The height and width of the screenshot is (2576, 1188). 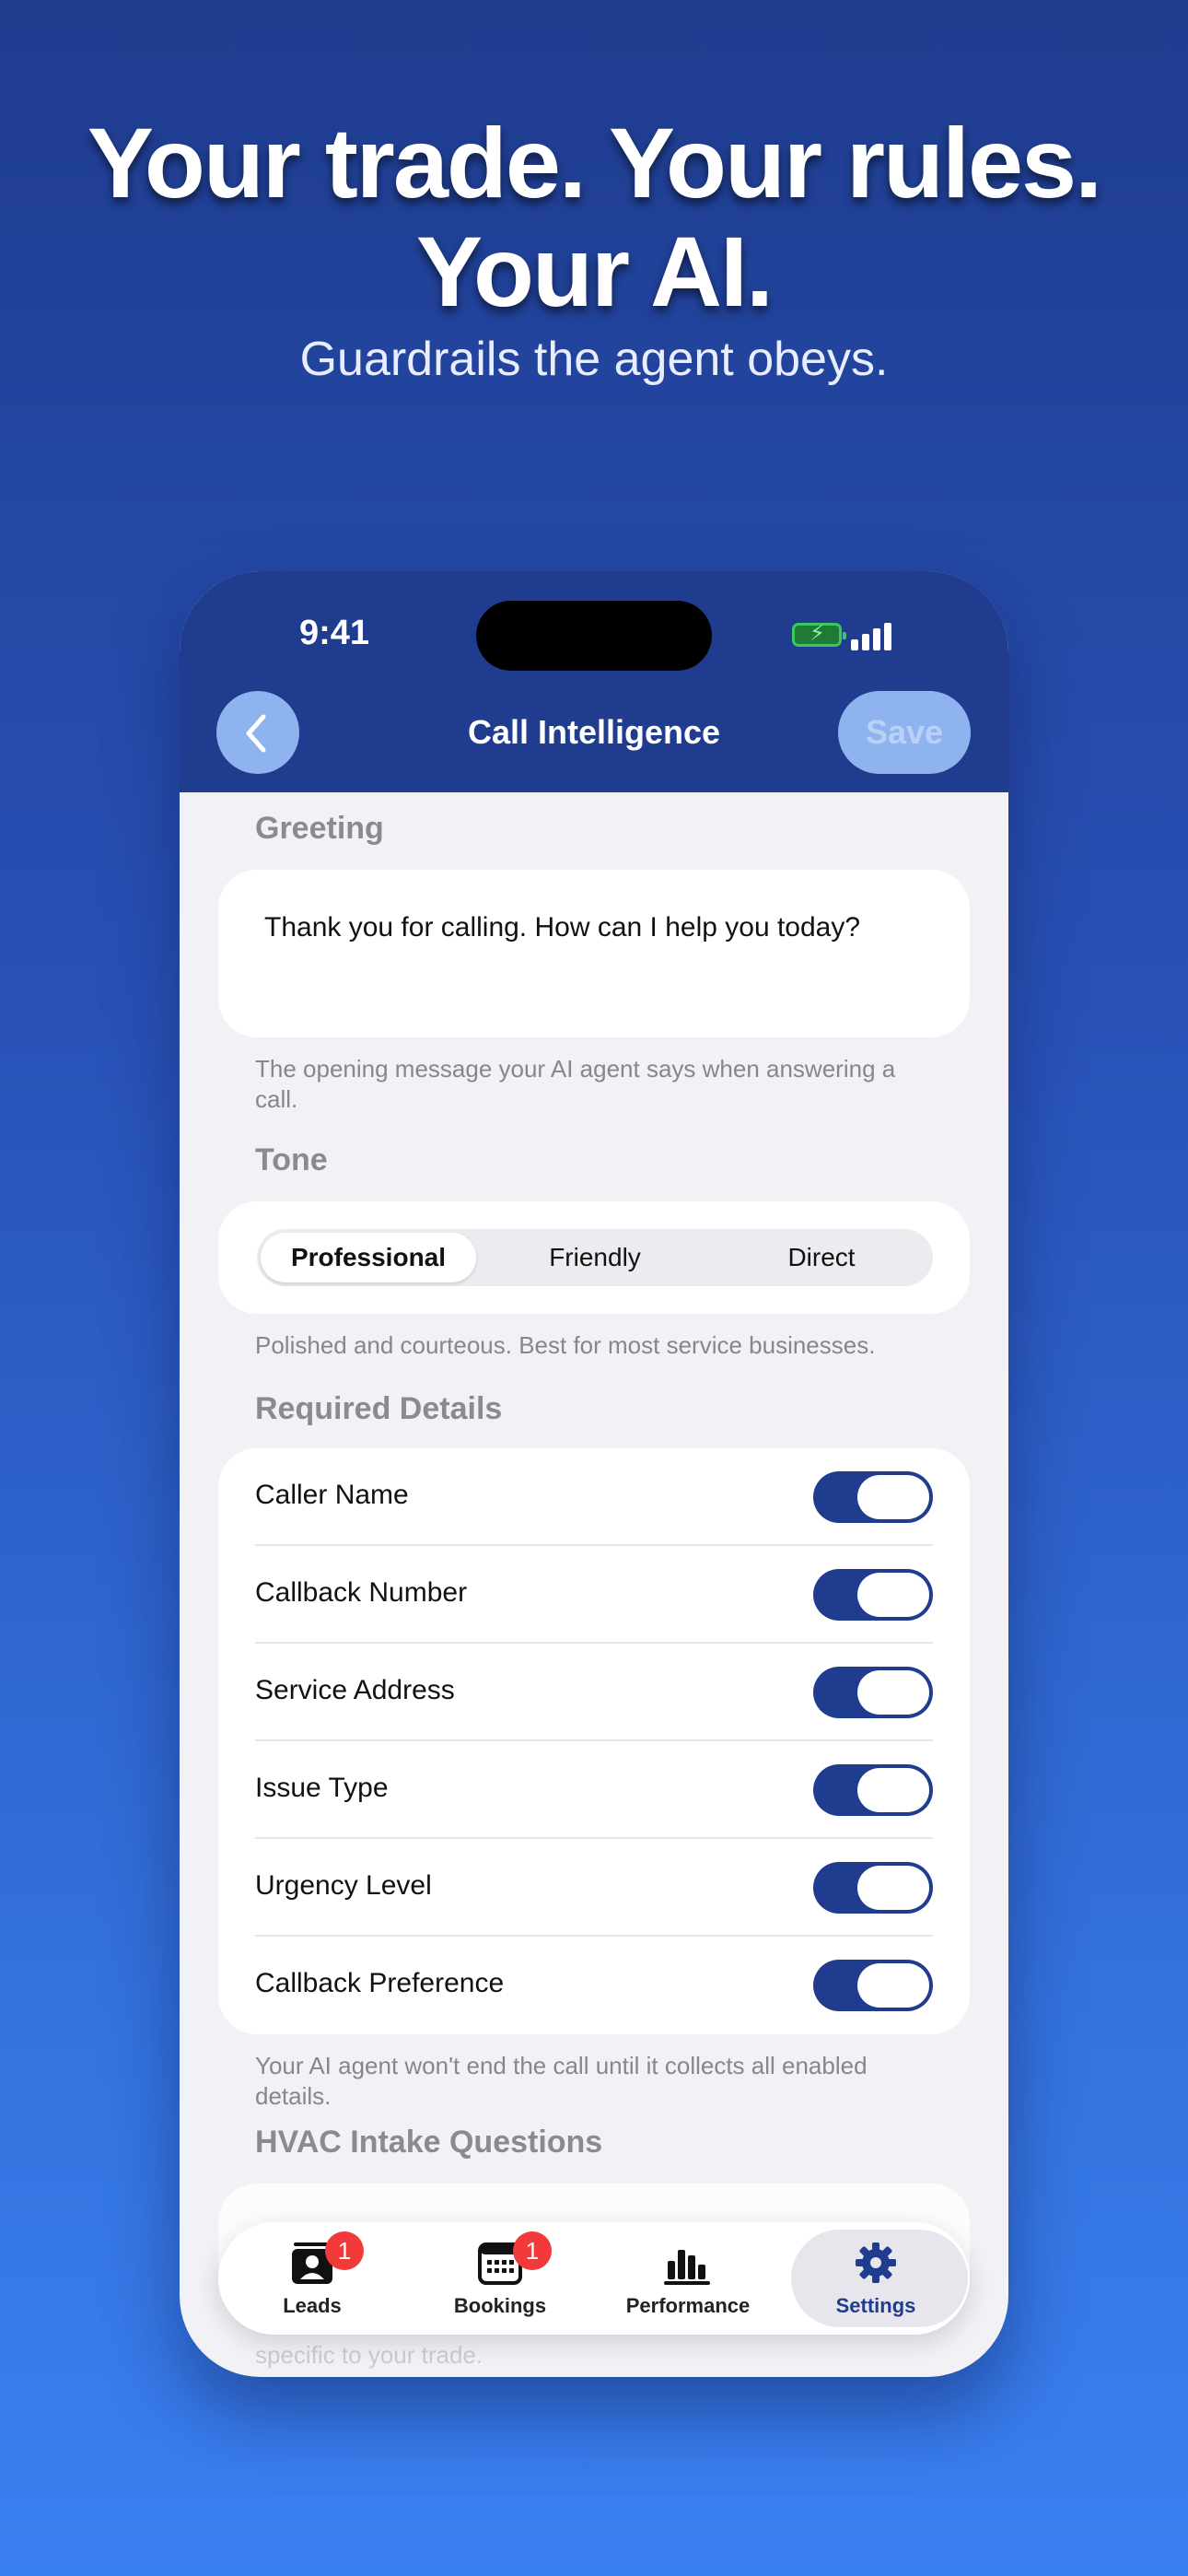 I want to click on tab-settings: Settings, so click(x=876, y=2278).